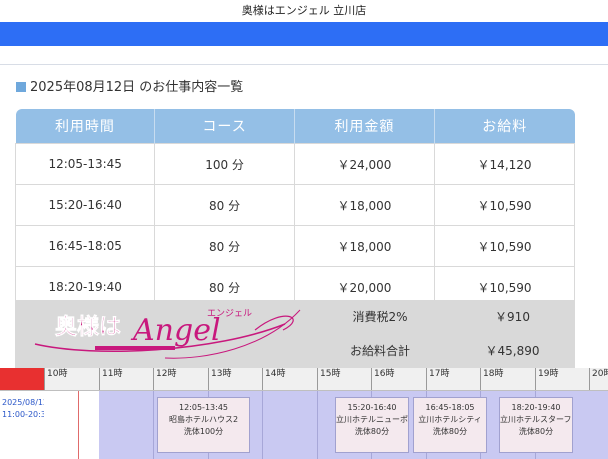 The image size is (608, 459). What do you see at coordinates (450, 425) in the screenshot?
I see `booking-block: 16:45-18:05 立川ホテルシティ 洗体80分` at bounding box center [450, 425].